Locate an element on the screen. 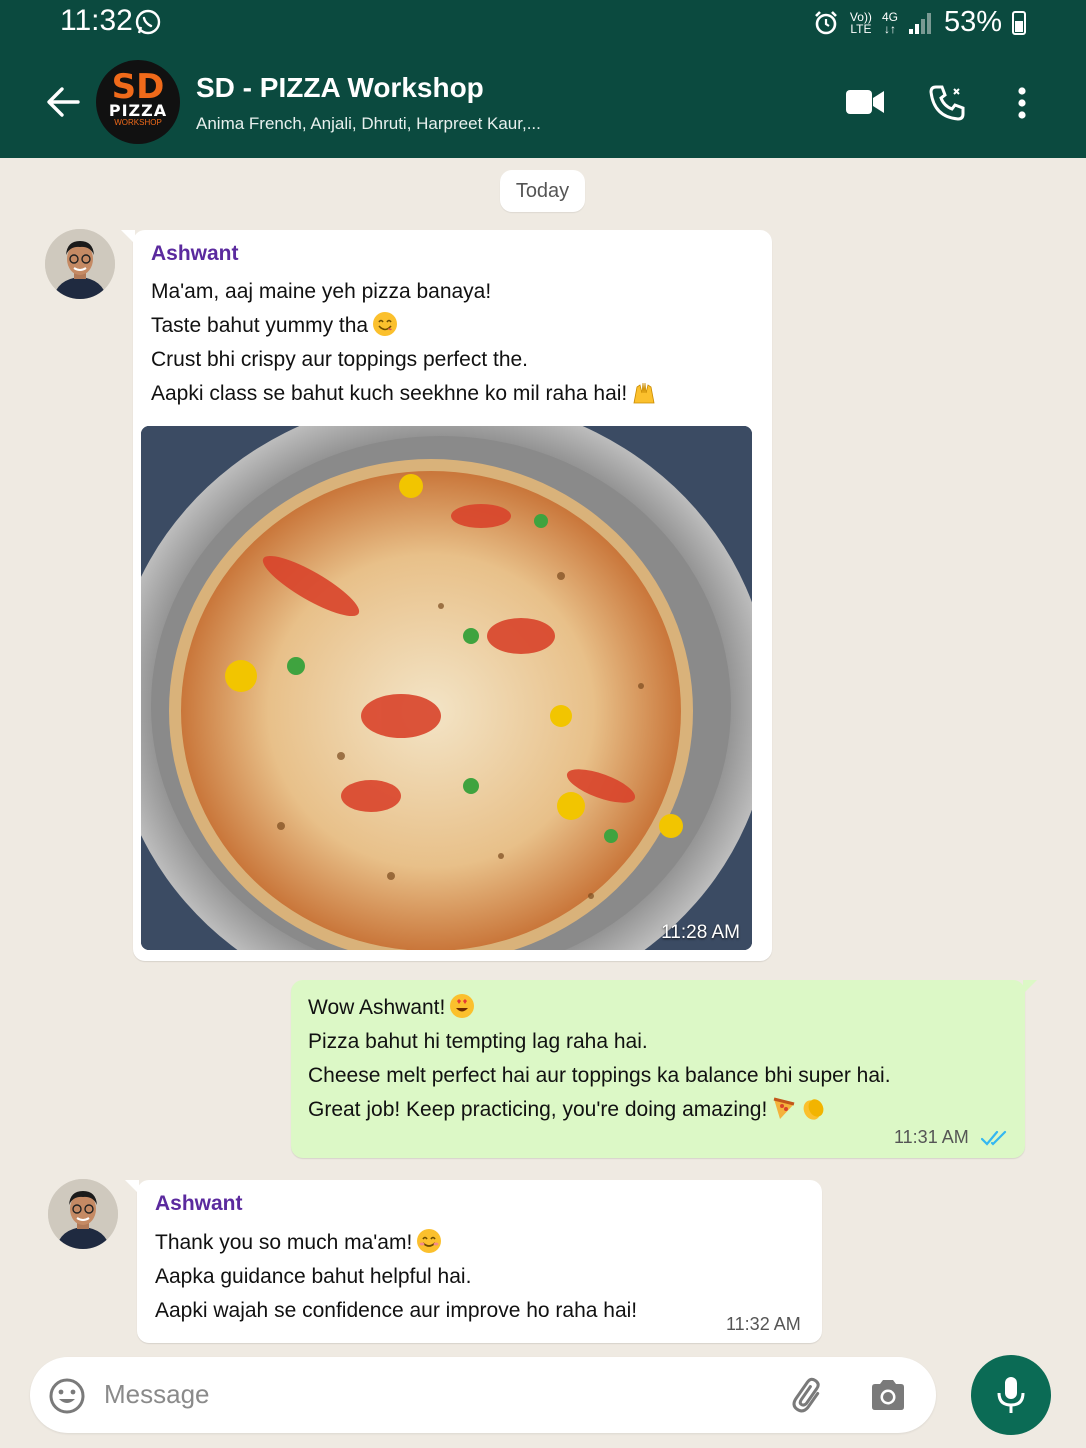 The height and width of the screenshot is (1448, 1086). more-options-icon is located at coordinates (1022, 103).